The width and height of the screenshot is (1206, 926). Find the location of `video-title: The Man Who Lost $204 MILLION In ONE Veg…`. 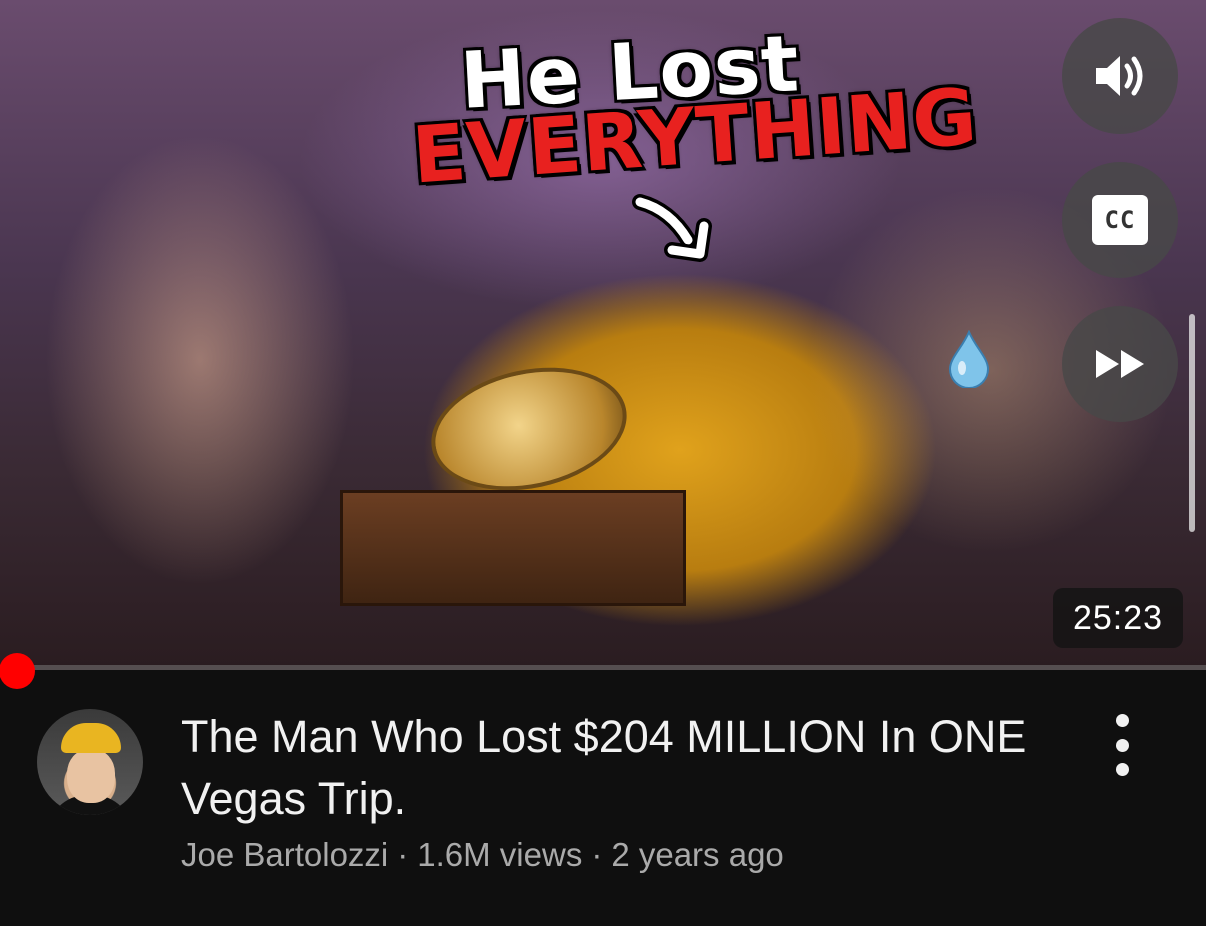

video-title: The Man Who Lost $204 MILLION In ONE Veg… is located at coordinates (616, 768).